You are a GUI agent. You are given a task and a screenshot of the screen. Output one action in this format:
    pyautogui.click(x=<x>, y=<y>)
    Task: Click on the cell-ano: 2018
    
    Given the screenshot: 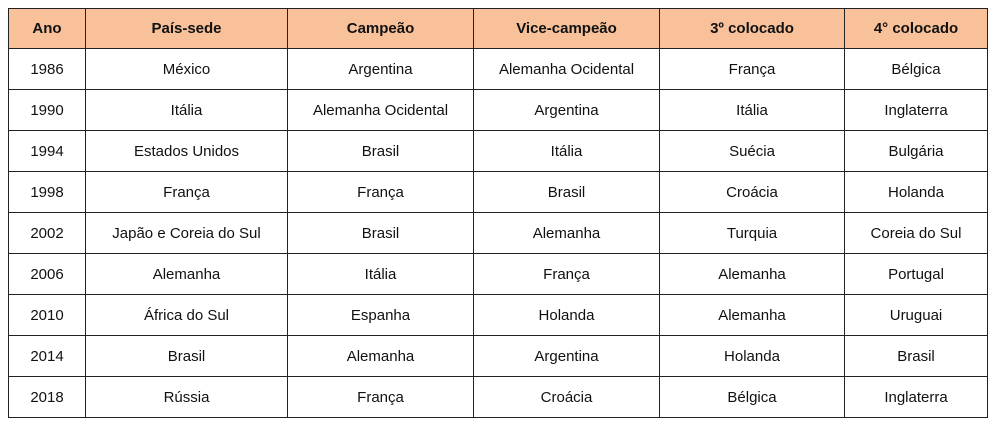 What is the action you would take?
    pyautogui.click(x=47, y=397)
    